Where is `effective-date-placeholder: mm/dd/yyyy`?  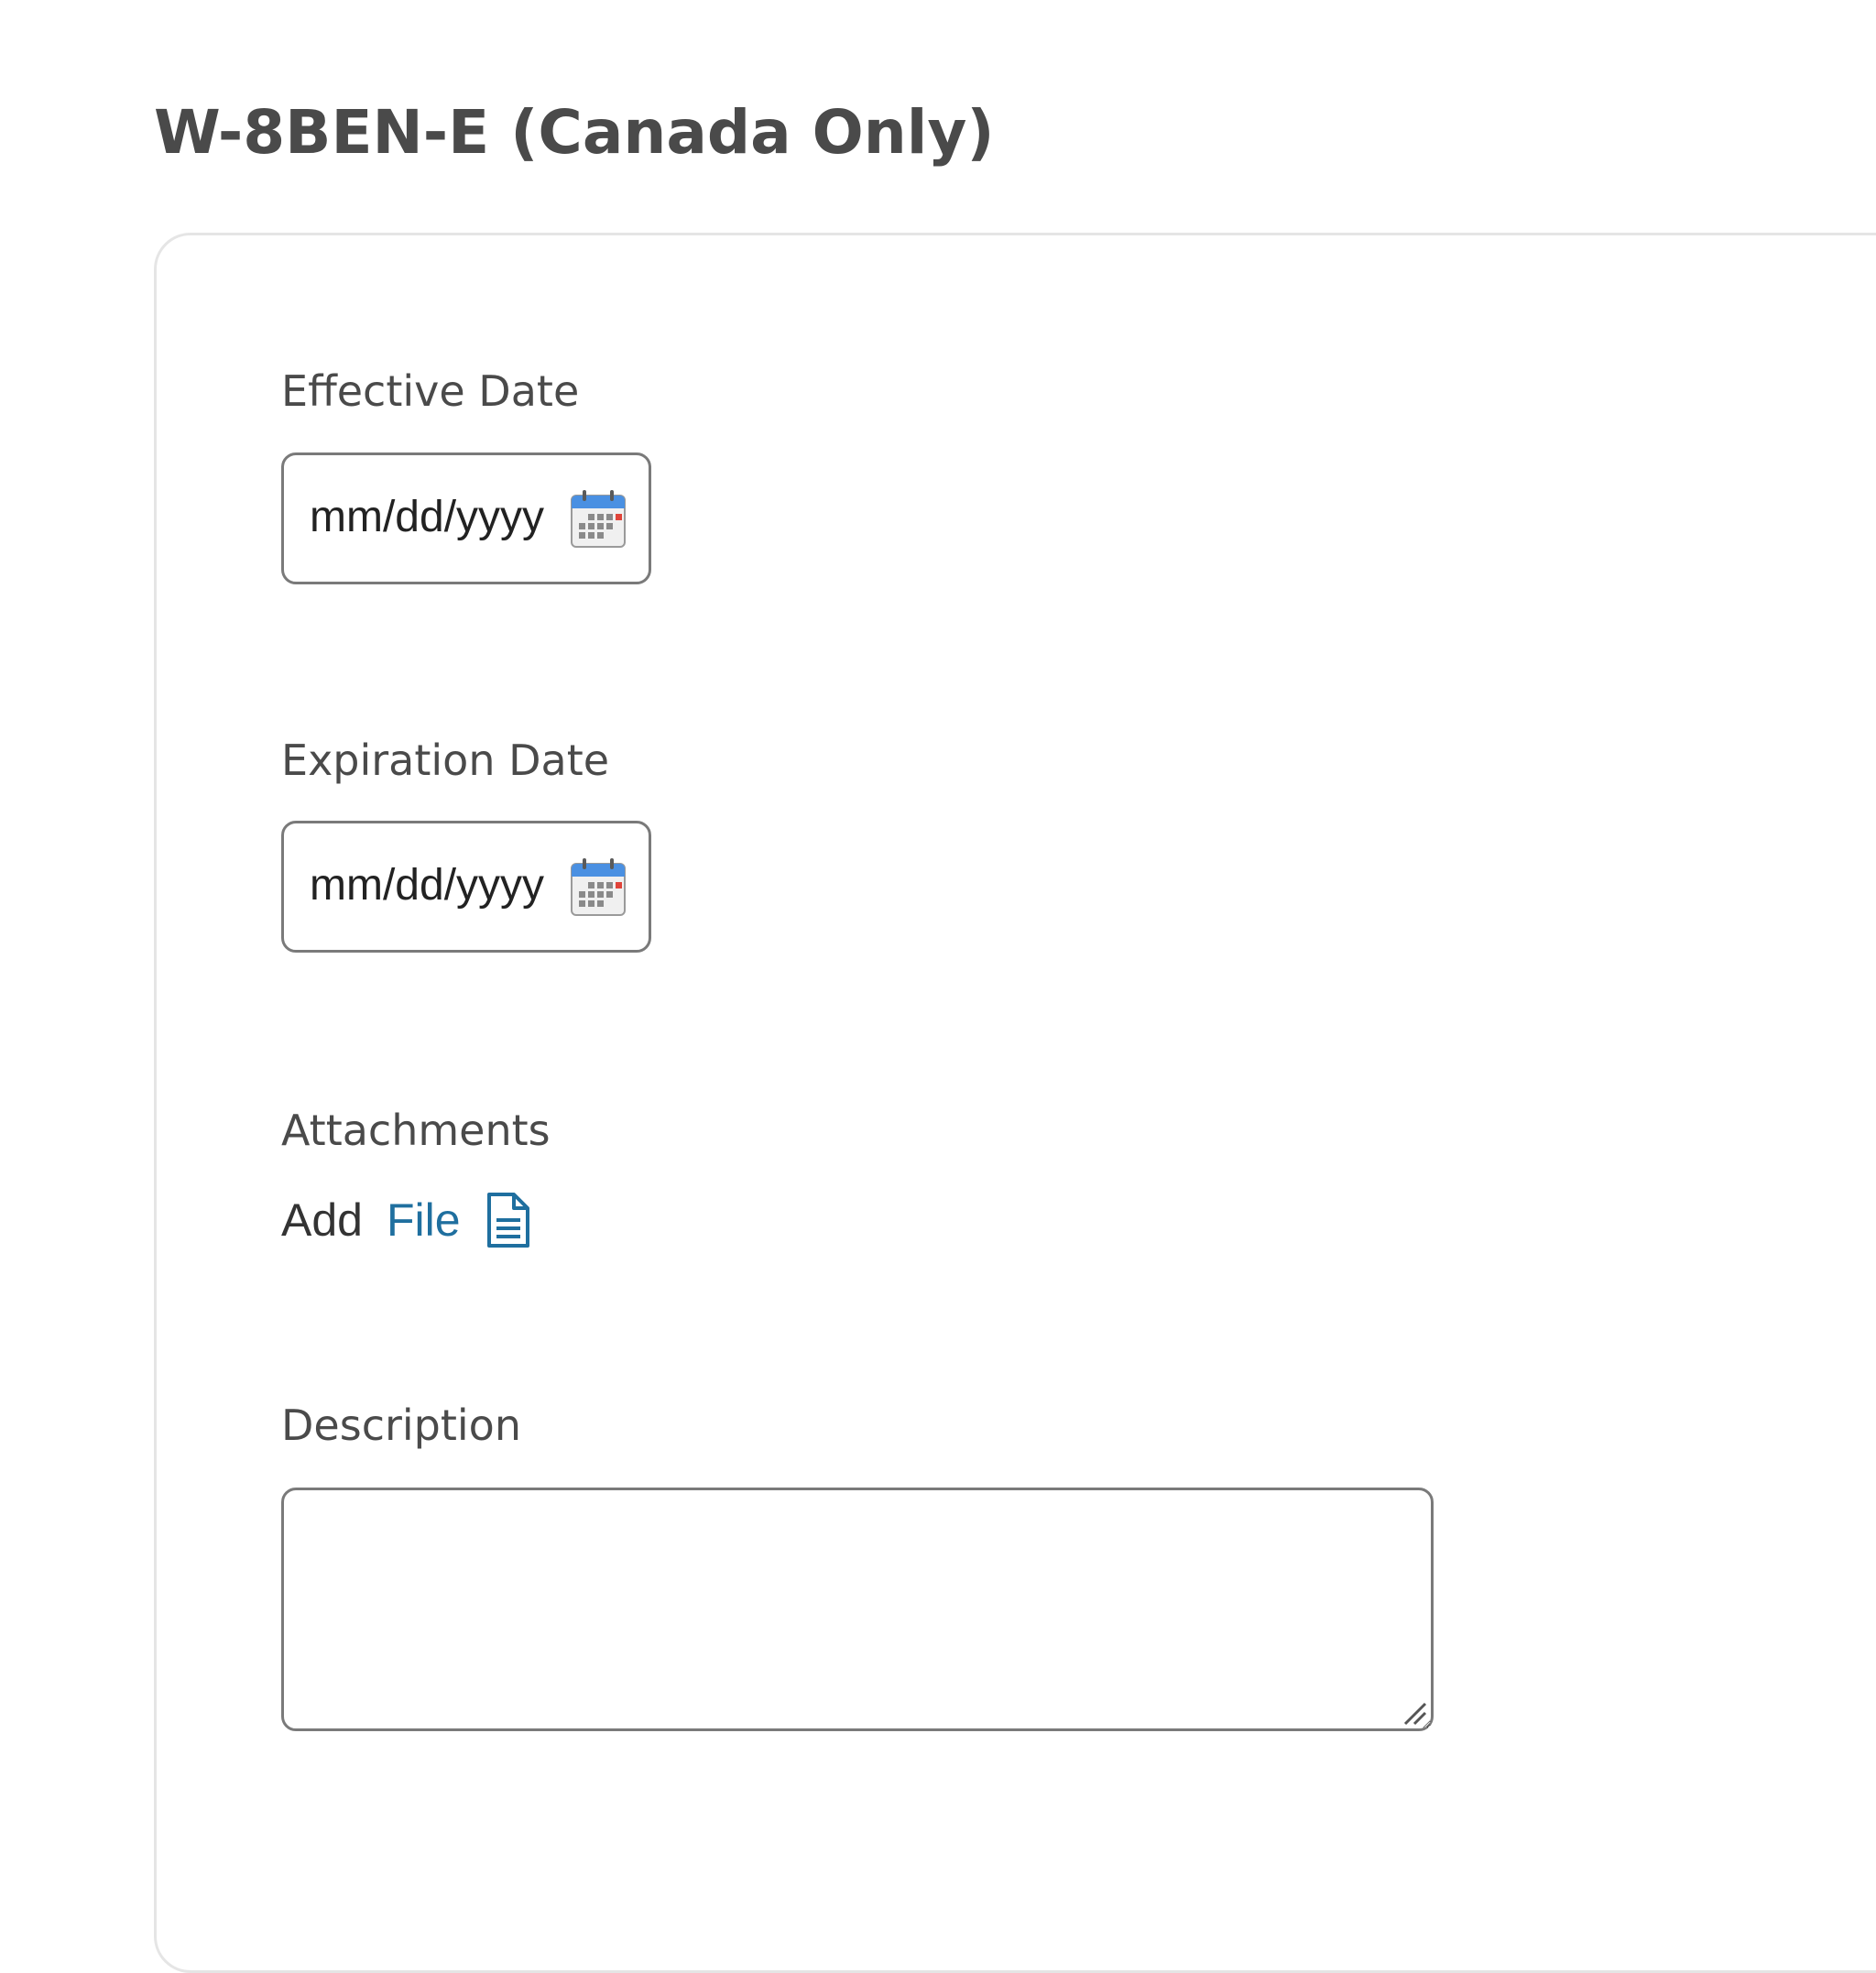 effective-date-placeholder: mm/dd/yyyy is located at coordinates (427, 517).